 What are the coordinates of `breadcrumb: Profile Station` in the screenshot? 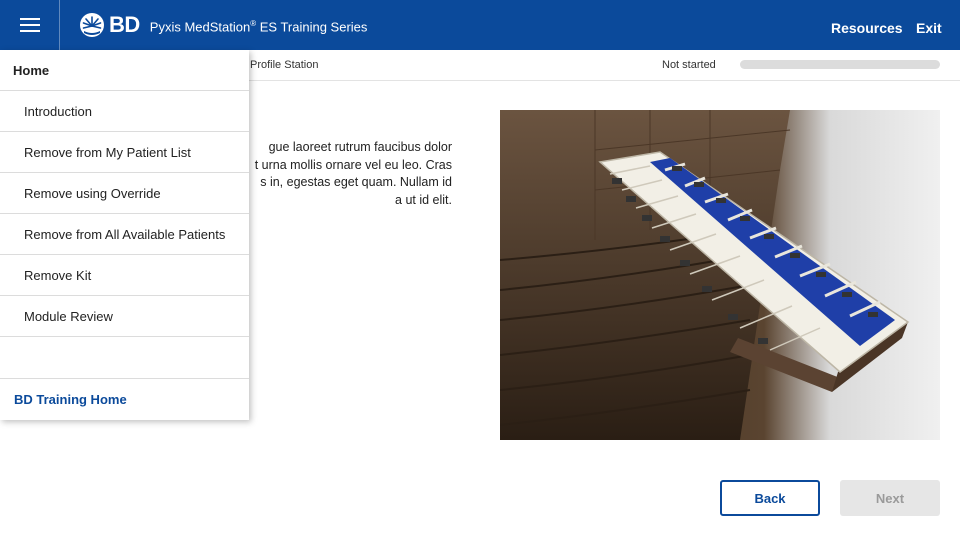 It's located at (284, 65).